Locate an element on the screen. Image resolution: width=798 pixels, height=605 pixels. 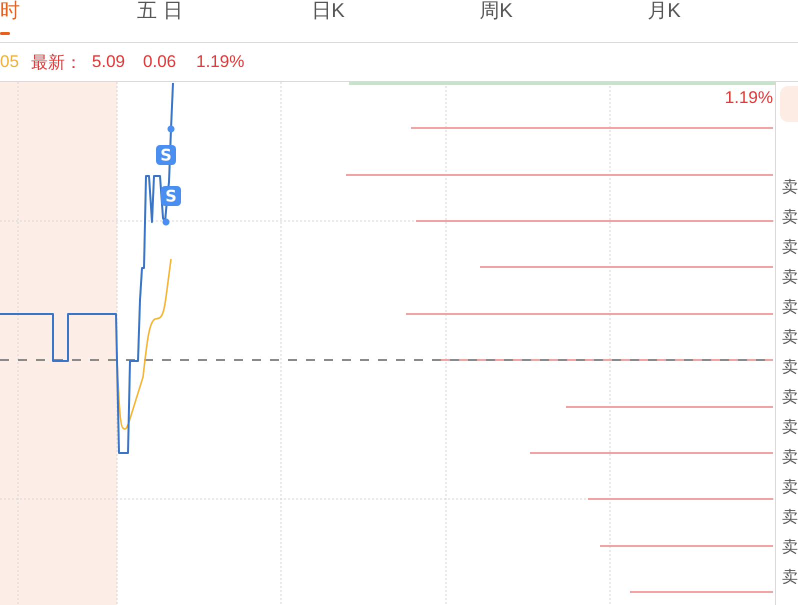
tag-background is located at coordinates (789, 104).